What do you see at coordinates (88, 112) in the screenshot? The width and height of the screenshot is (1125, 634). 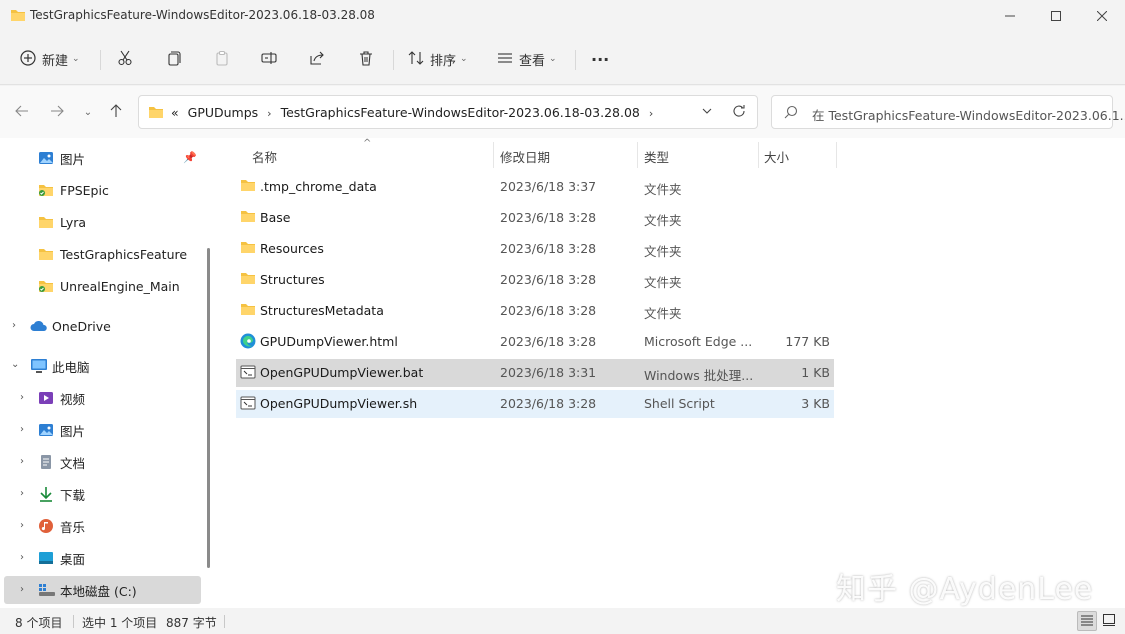 I see `recent-locations-button: ⌄` at bounding box center [88, 112].